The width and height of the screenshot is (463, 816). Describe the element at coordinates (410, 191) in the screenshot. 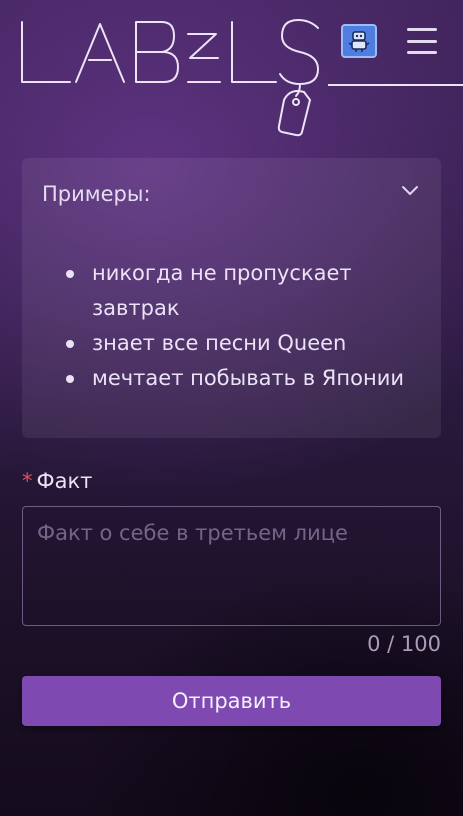

I see `chevron-down-icon` at that location.